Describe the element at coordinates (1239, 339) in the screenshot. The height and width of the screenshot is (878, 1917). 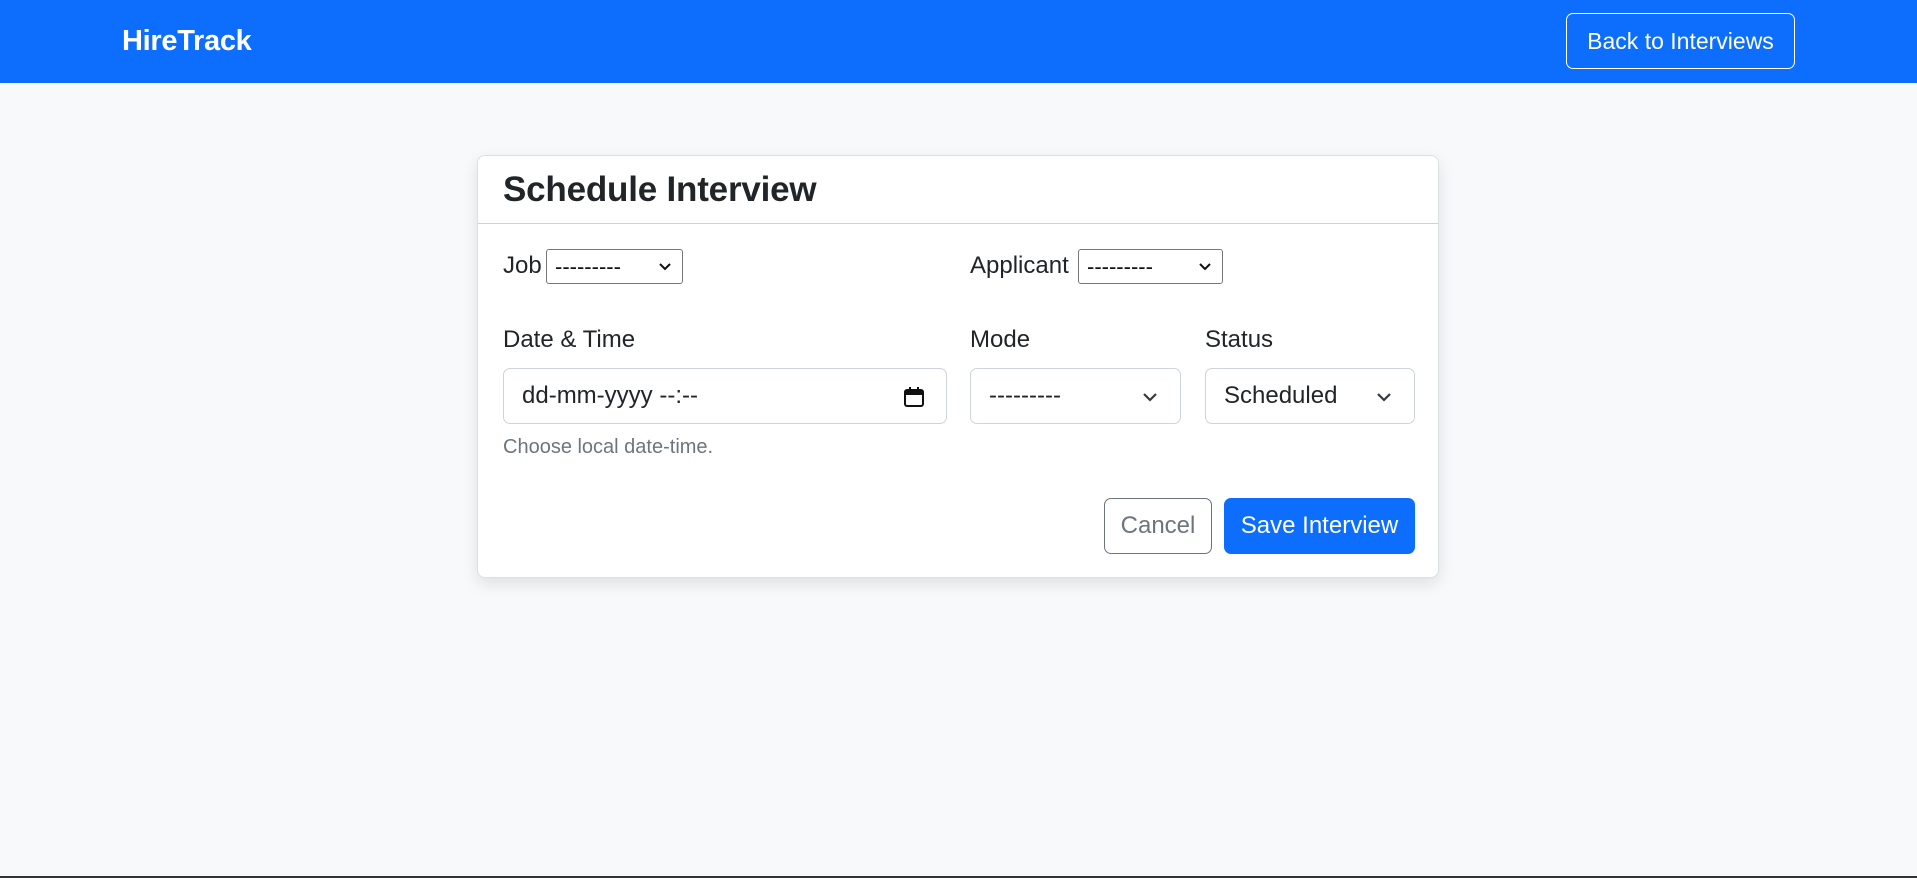
I see `status-label: Status` at that location.